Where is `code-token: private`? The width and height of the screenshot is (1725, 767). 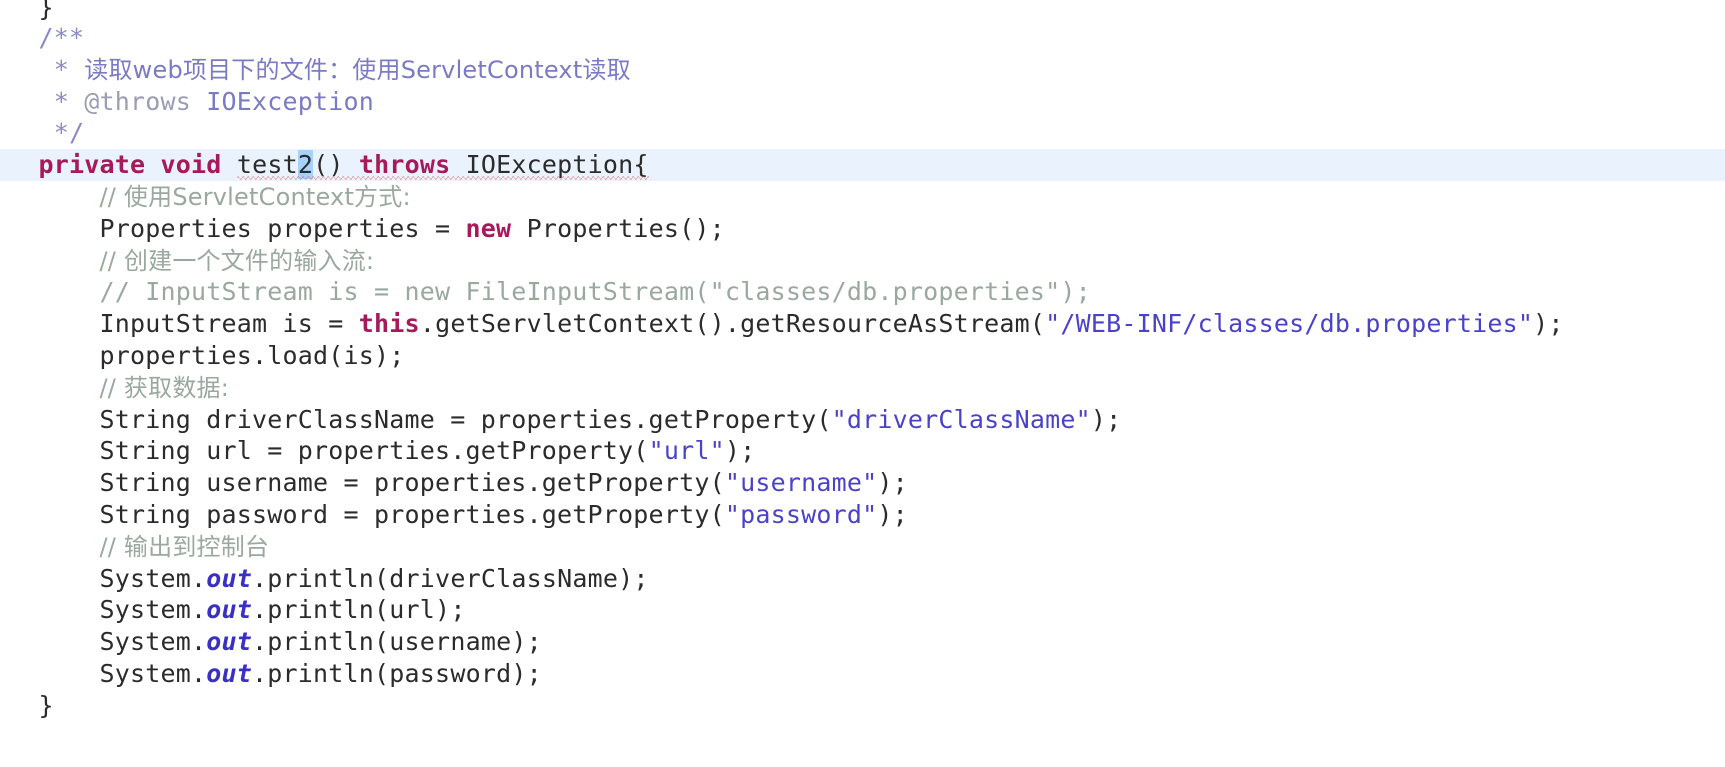
code-token: private is located at coordinates (92, 165).